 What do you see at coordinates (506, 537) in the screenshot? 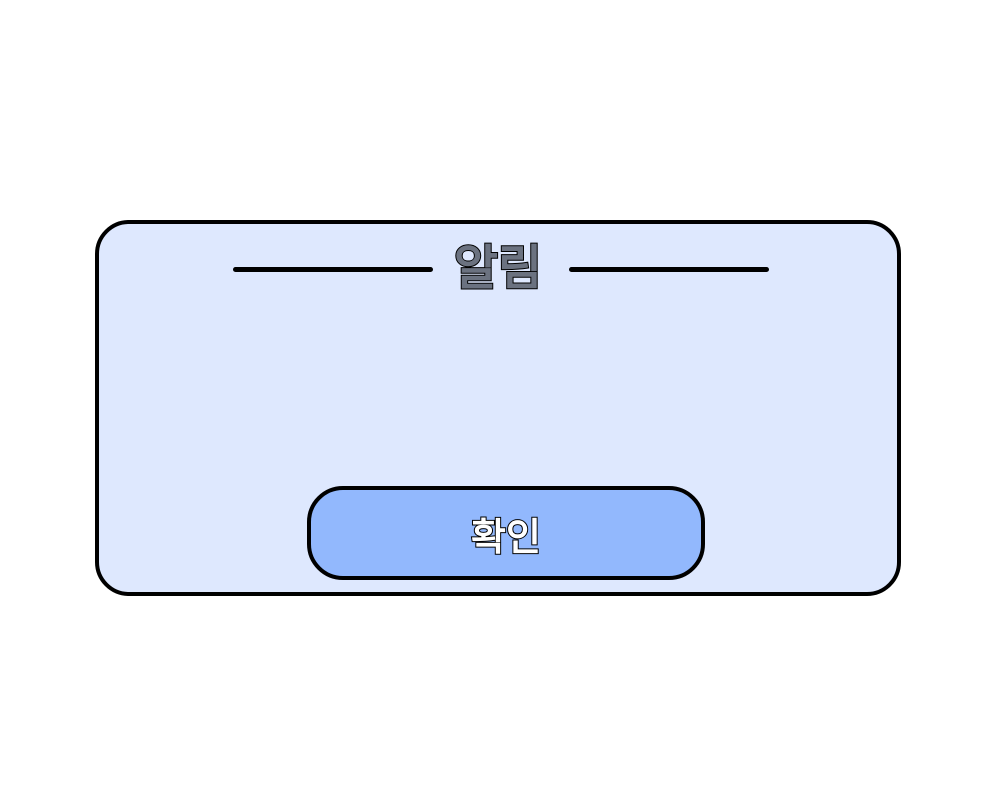
I see `confirm-button-label: 확인` at bounding box center [506, 537].